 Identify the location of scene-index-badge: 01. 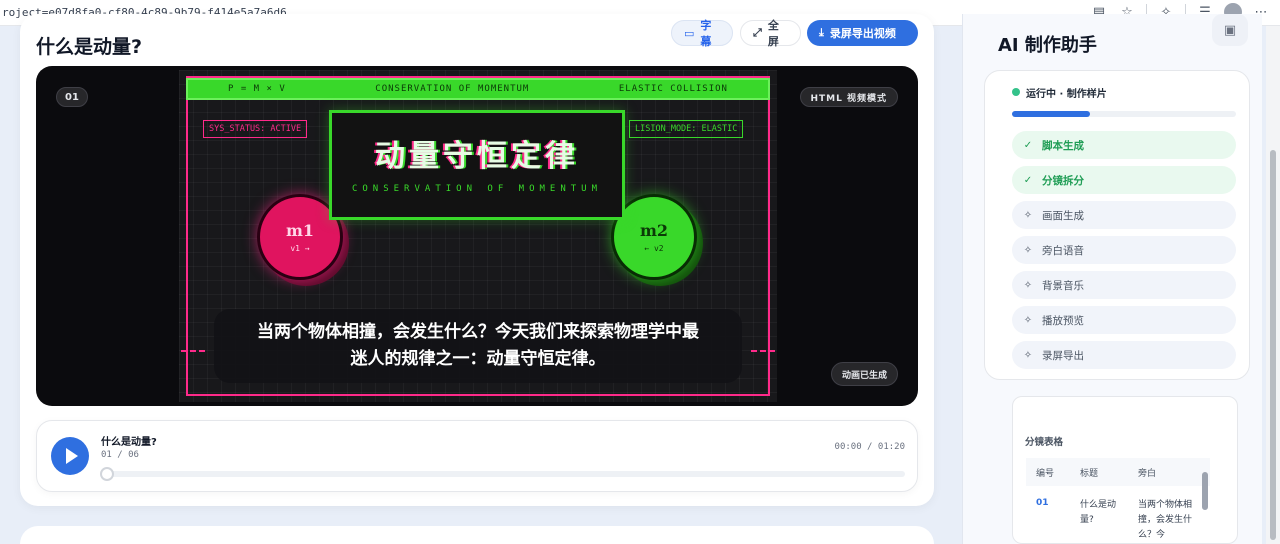
(72, 97).